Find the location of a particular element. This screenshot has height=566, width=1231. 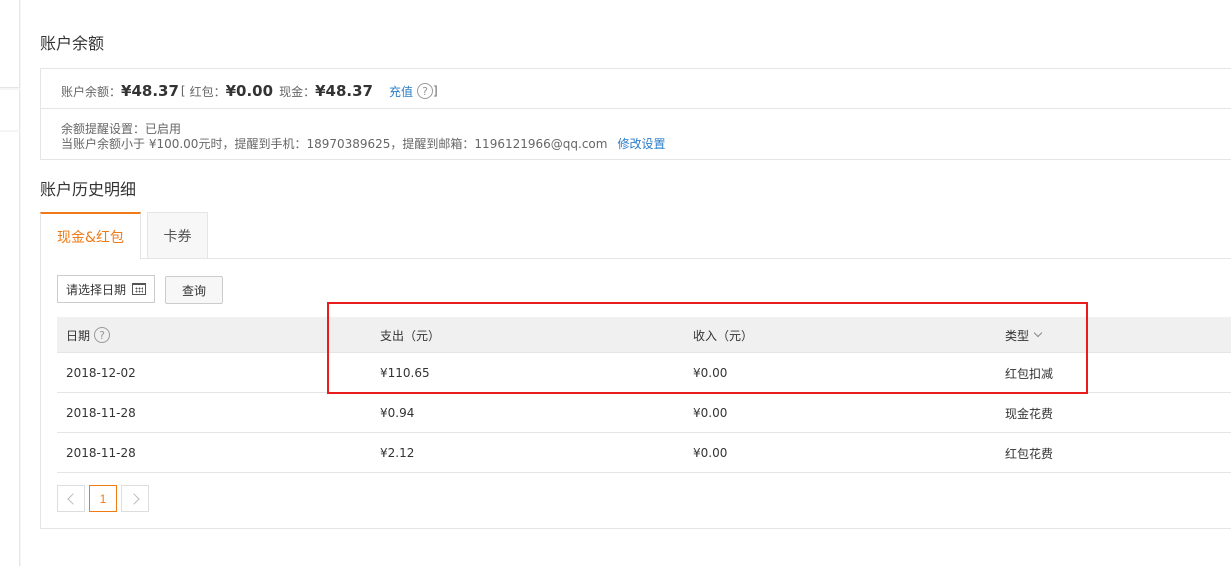

pagination: 1 is located at coordinates (103, 498).